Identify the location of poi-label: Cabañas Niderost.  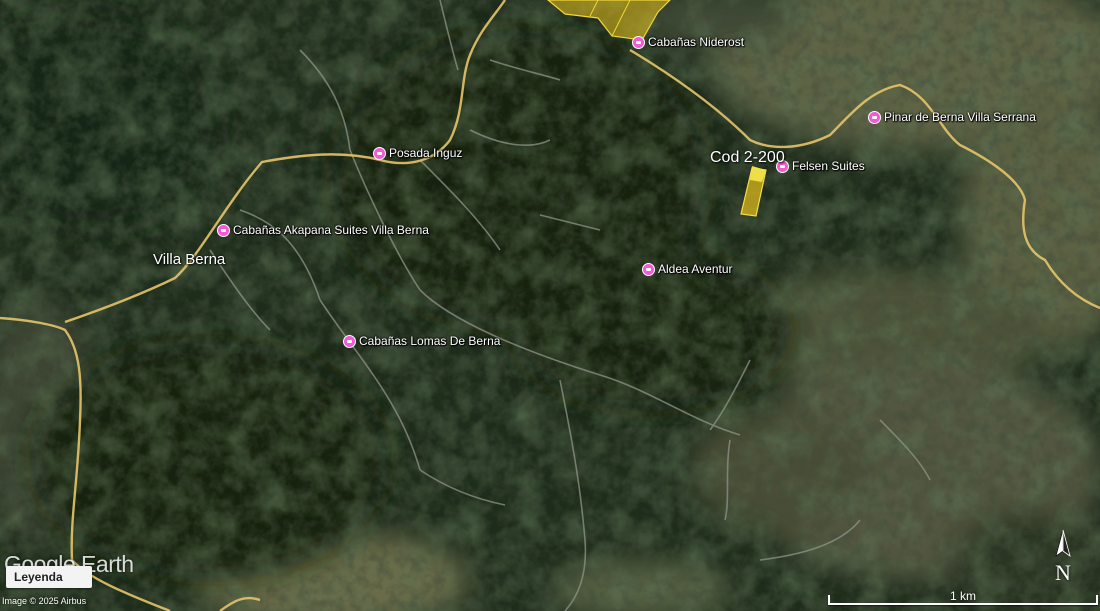
(696, 42).